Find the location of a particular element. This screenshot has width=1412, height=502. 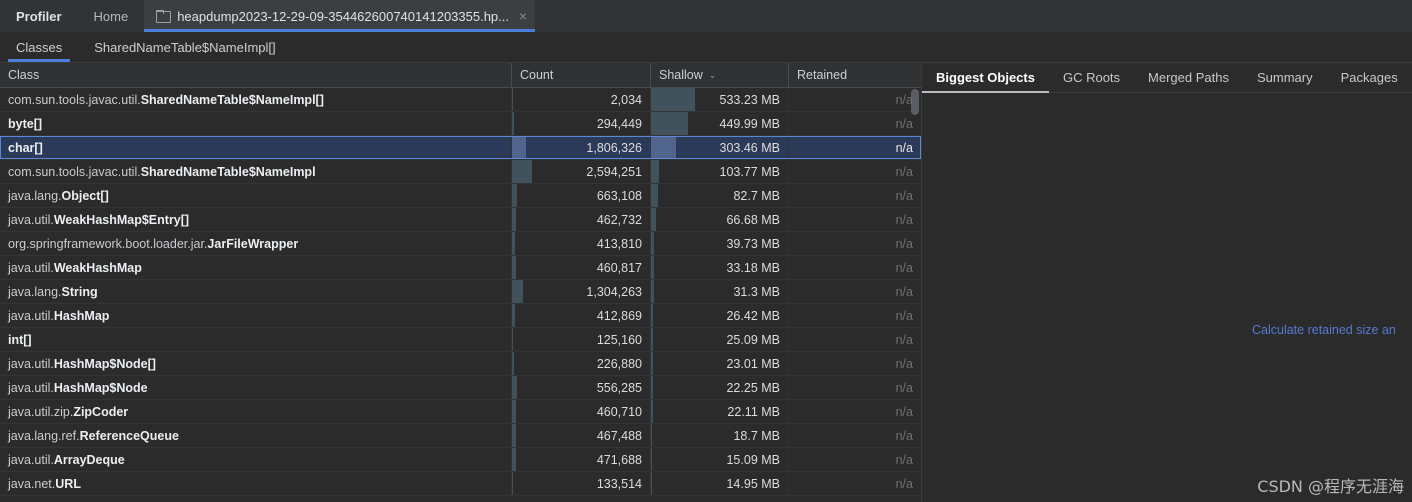

class-package: java.lang.ref. is located at coordinates (44, 435).